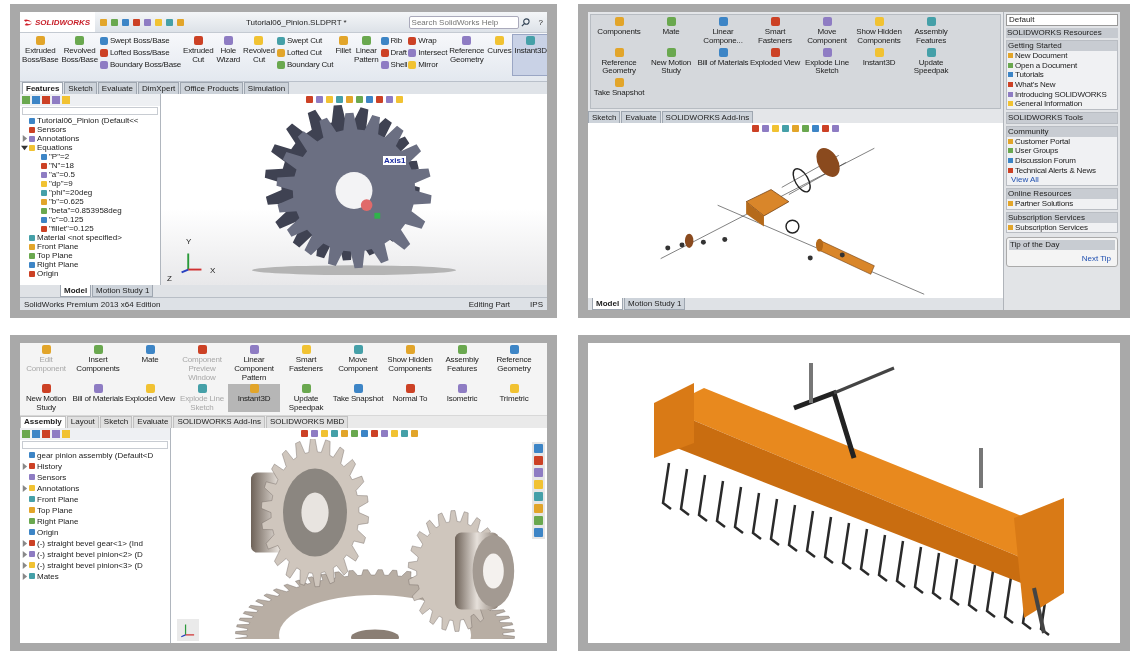  Describe the element at coordinates (1035, 85) in the screenshot. I see `resource-link: What's New` at that location.